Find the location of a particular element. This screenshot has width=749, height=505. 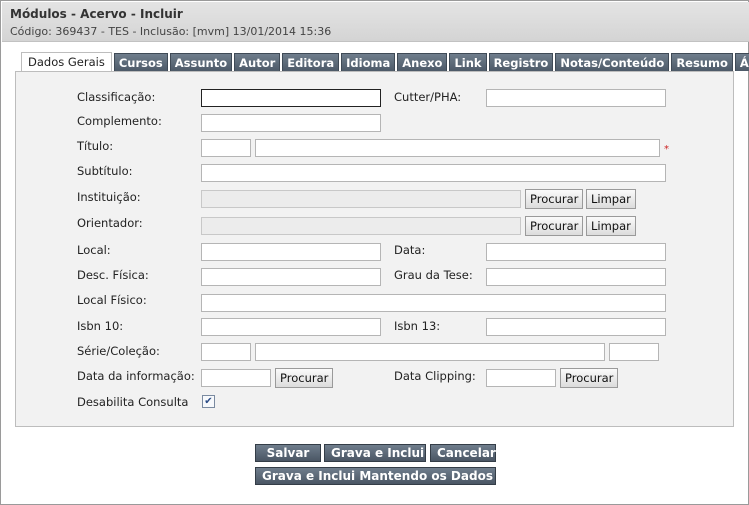

titulo-prefix-input is located at coordinates (226, 148).